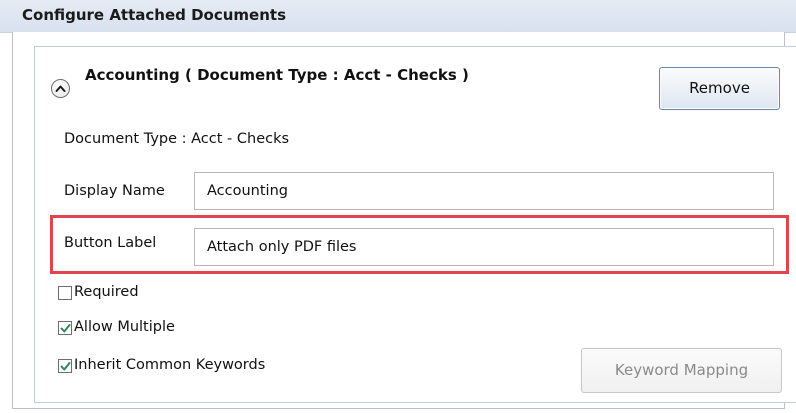  I want to click on document-type-text: Document Type : Acct - Checks, so click(177, 139).